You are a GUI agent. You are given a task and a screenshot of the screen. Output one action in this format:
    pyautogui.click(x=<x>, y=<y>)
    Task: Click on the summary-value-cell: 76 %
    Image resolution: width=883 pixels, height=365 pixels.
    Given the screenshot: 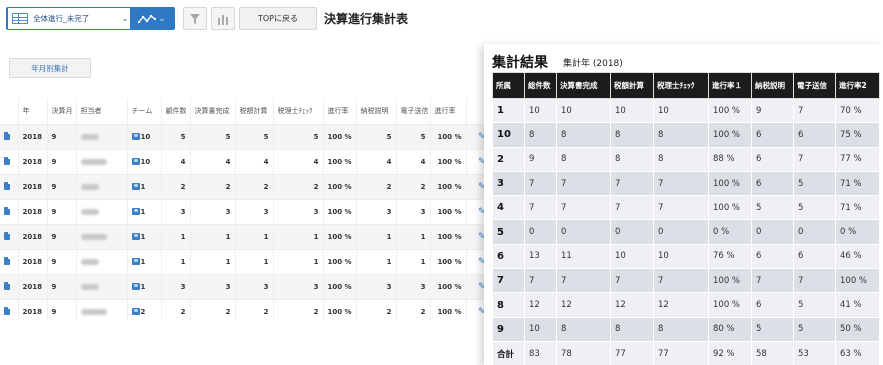 What is the action you would take?
    pyautogui.click(x=730, y=256)
    